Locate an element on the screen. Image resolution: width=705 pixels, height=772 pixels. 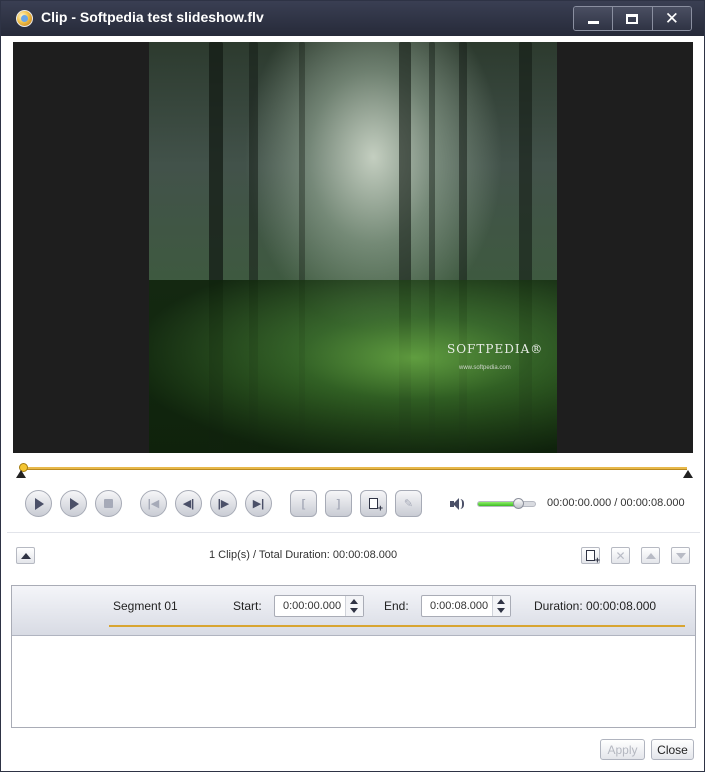
go-to-end-button: ▶| is located at coordinates (258, 503).